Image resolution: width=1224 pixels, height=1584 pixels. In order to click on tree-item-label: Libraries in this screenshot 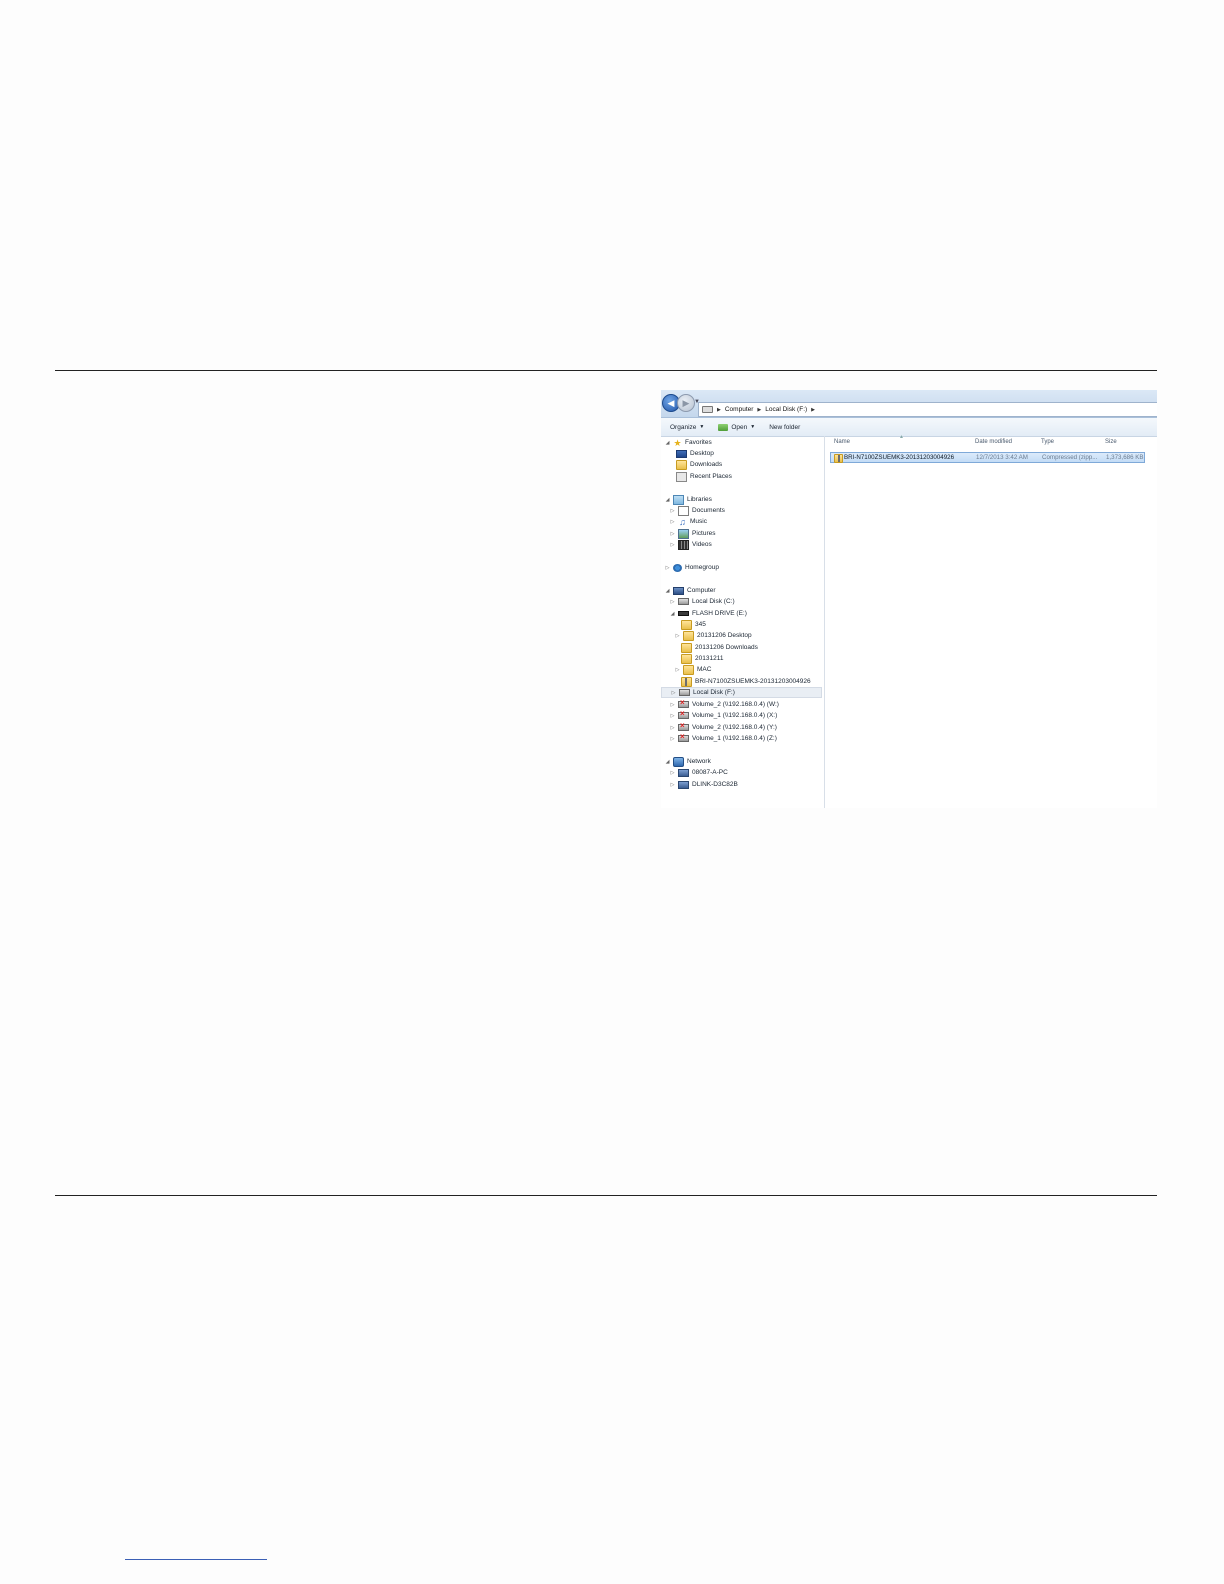, I will do `click(699, 499)`.